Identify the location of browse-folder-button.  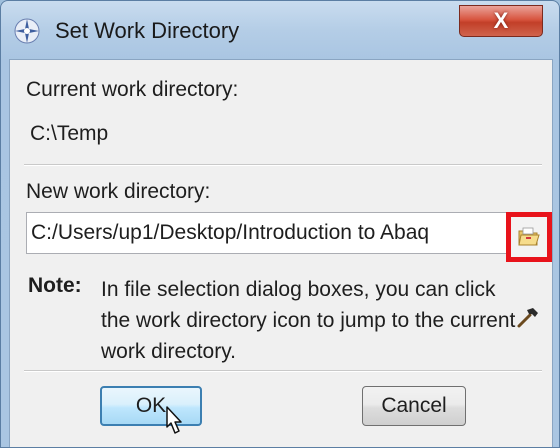
(529, 237).